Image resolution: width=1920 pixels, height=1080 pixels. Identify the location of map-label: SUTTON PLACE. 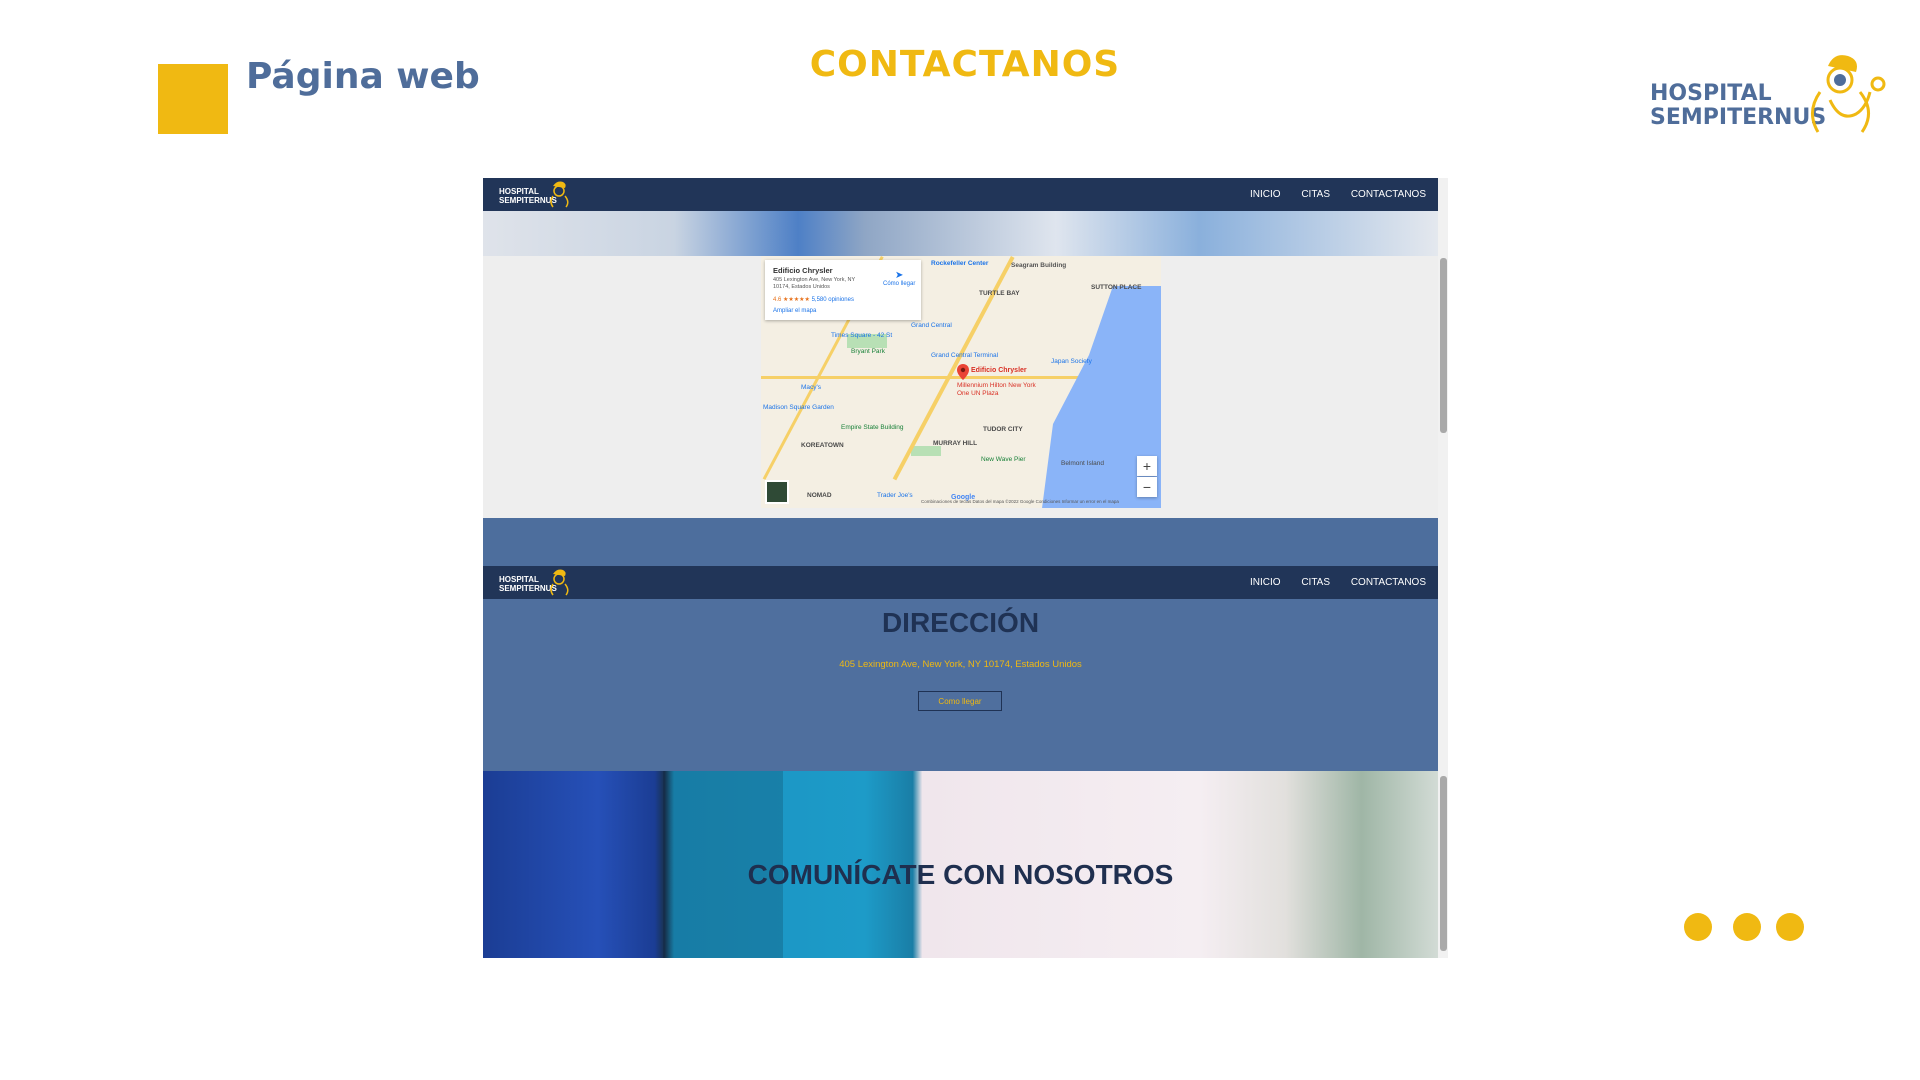
(1116, 287).